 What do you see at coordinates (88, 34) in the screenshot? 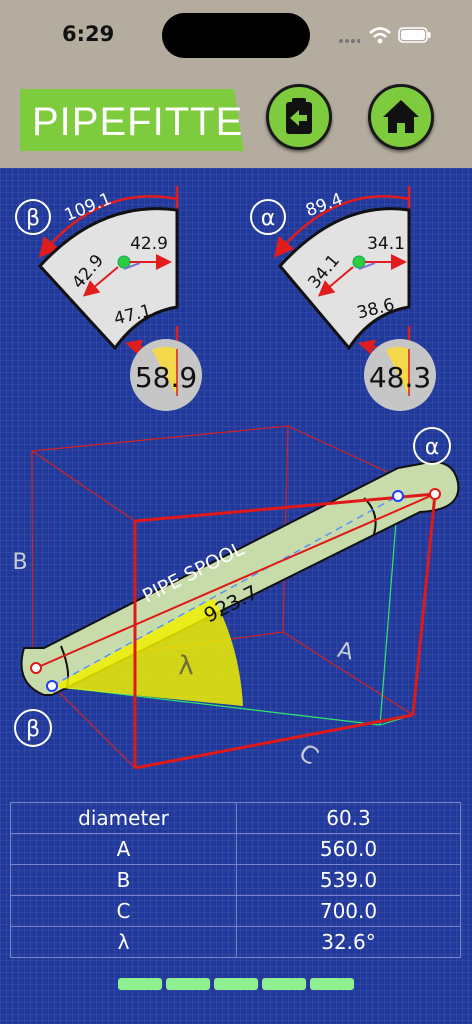
I see `status-time: 6:29` at bounding box center [88, 34].